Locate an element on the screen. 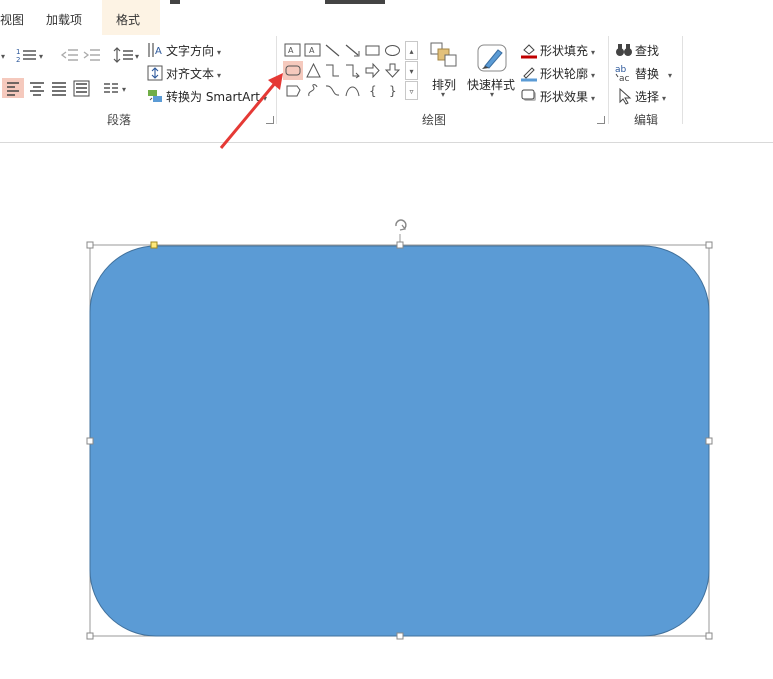 This screenshot has width=773, height=679. select-label: 选择 is located at coordinates (647, 97).